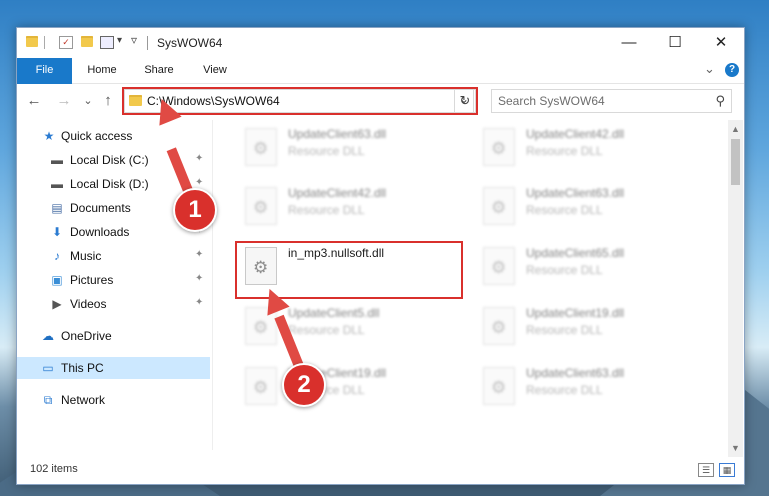 Image resolution: width=769 pixels, height=496 pixels. Describe the element at coordinates (66, 42) in the screenshot. I see `properties-icon: ✓` at that location.